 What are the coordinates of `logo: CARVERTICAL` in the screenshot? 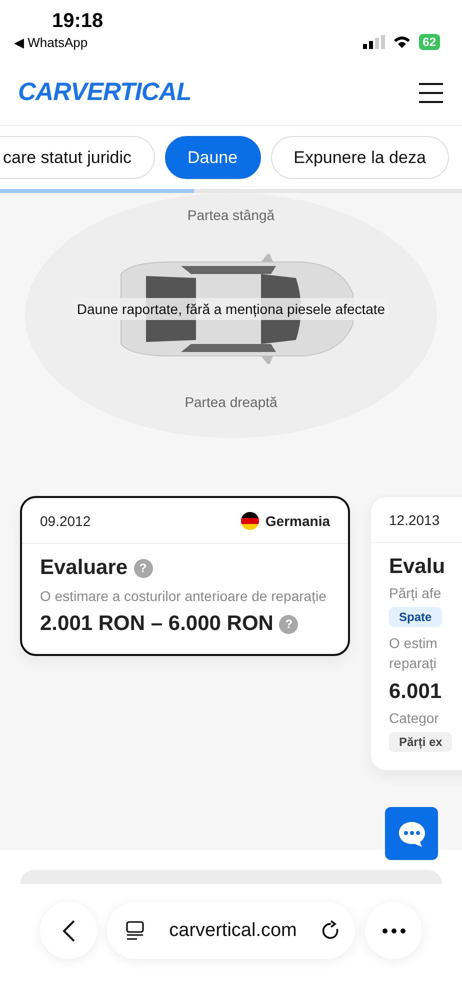 It's located at (105, 92).